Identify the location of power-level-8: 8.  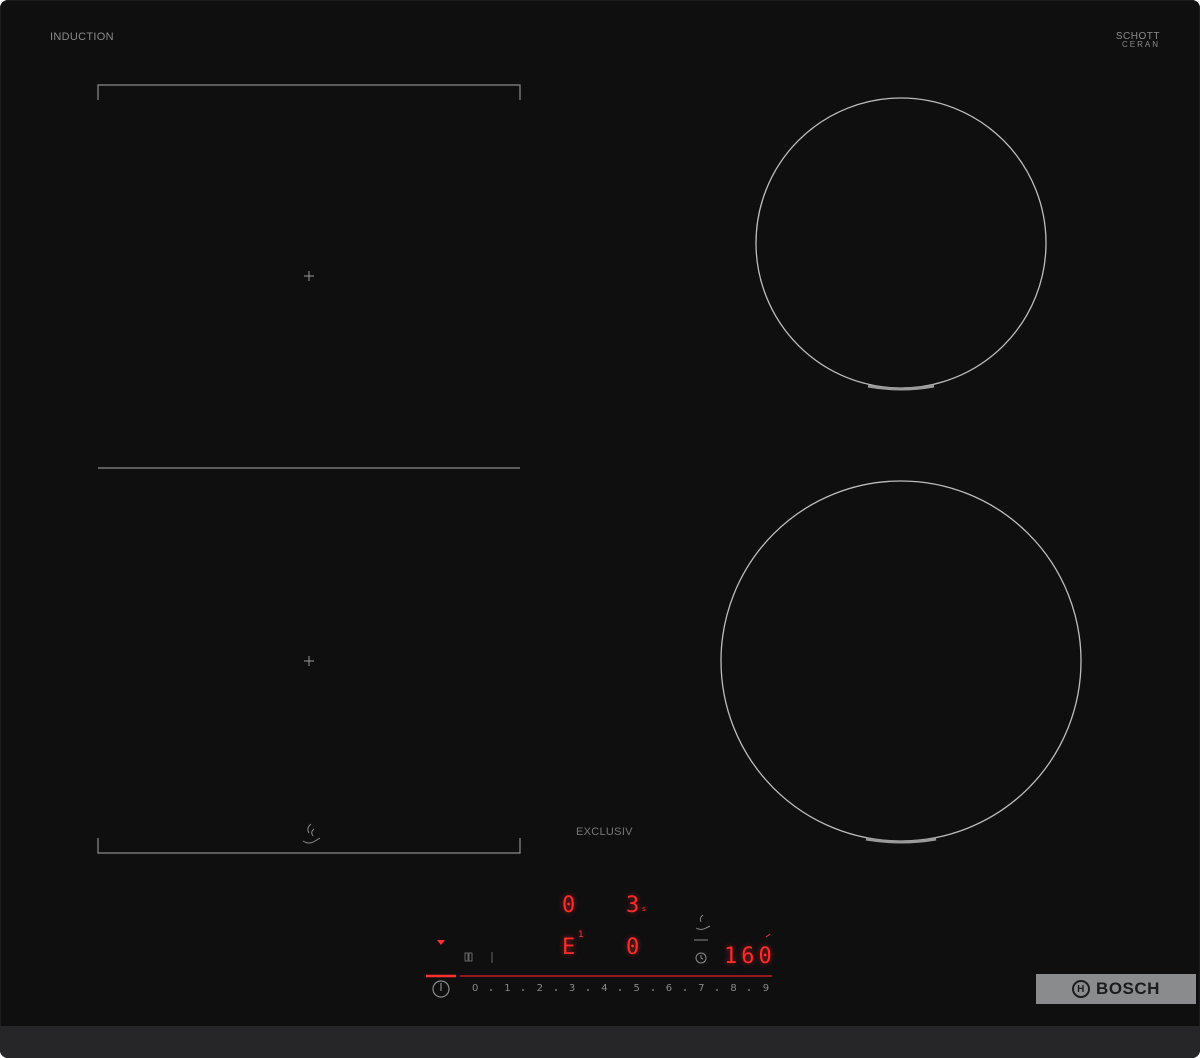
(733, 988).